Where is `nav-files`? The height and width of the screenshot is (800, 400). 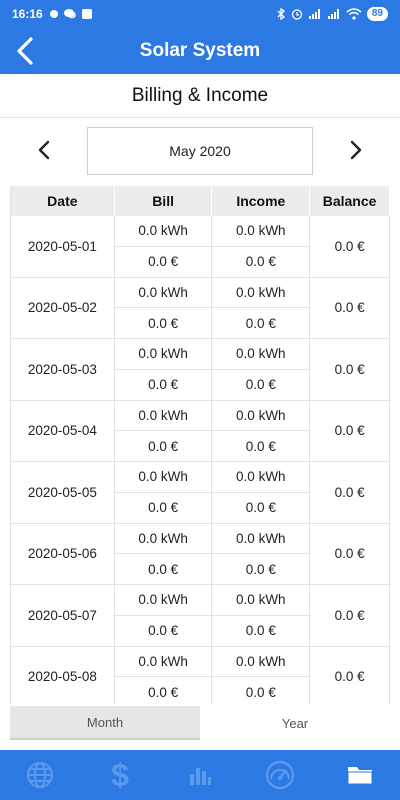
nav-files is located at coordinates (360, 775).